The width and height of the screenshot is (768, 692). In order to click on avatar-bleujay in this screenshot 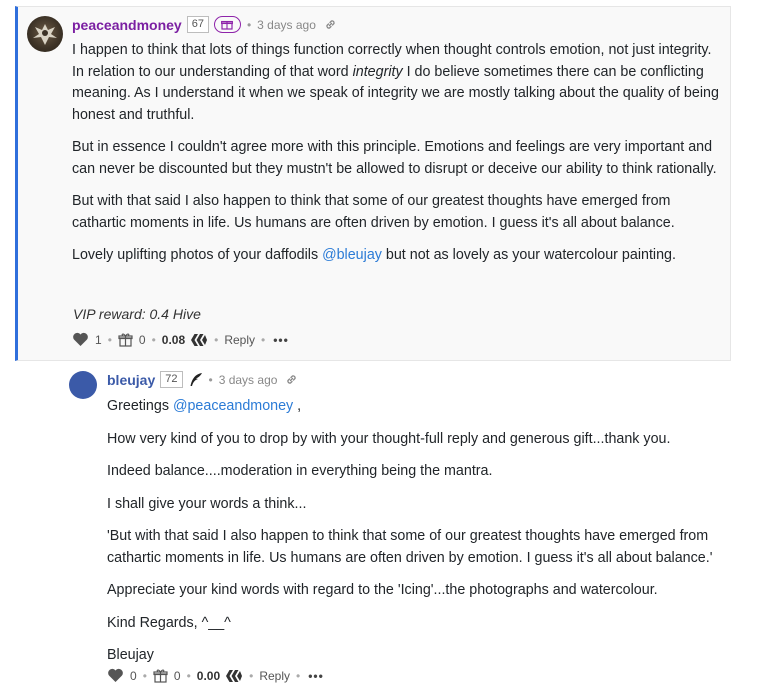, I will do `click(83, 385)`.